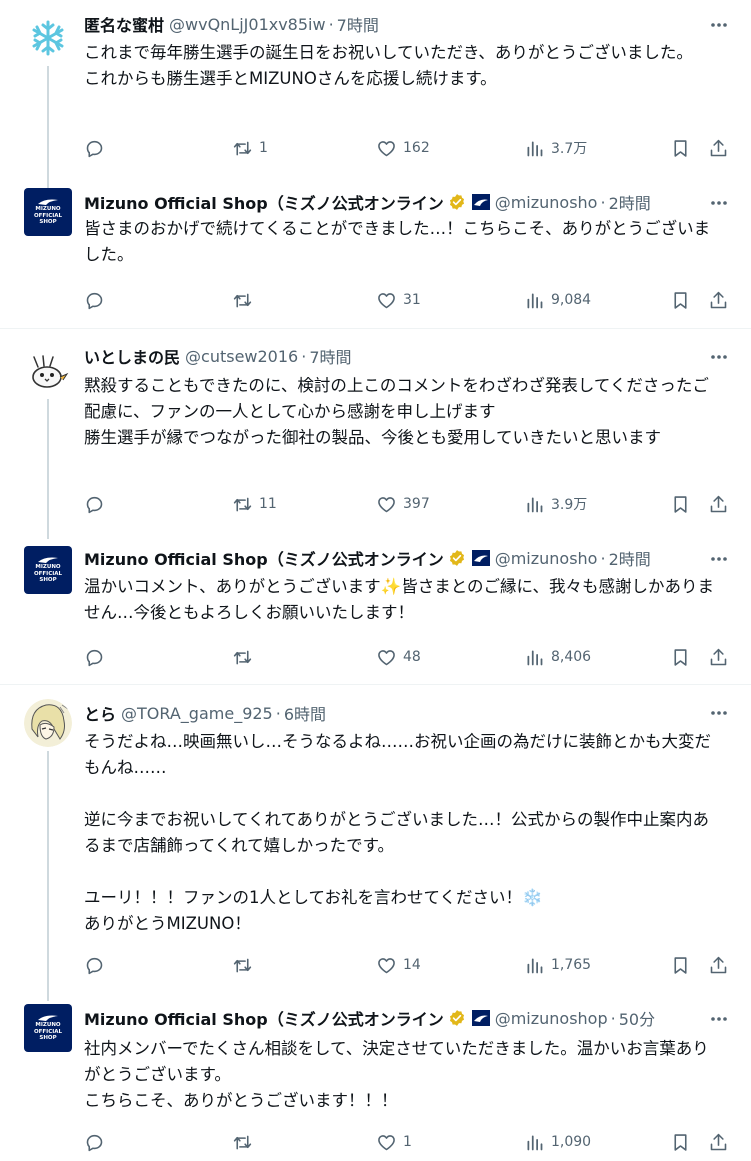 Image resolution: width=751 pixels, height=1161 pixels. What do you see at coordinates (197, 713) in the screenshot?
I see `handle: @TORA_game_925` at bounding box center [197, 713].